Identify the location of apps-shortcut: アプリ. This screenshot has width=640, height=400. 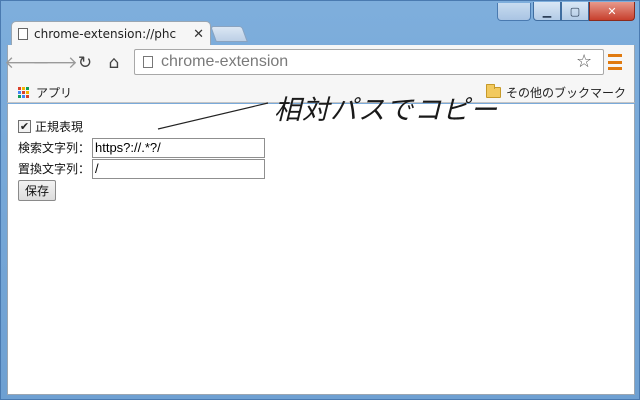
(45, 92).